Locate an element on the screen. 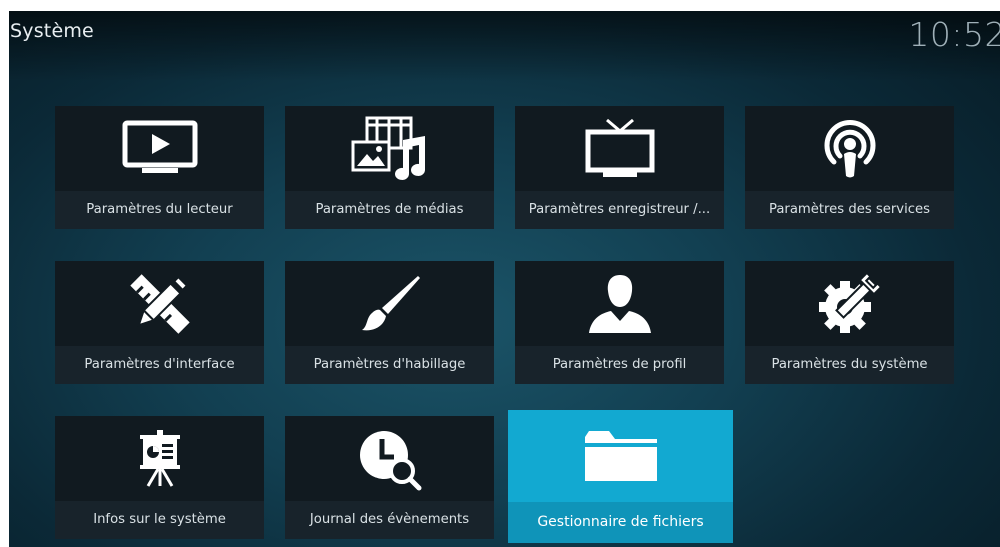 The image size is (1000, 547). tile-label: Paramètres des services is located at coordinates (849, 210).